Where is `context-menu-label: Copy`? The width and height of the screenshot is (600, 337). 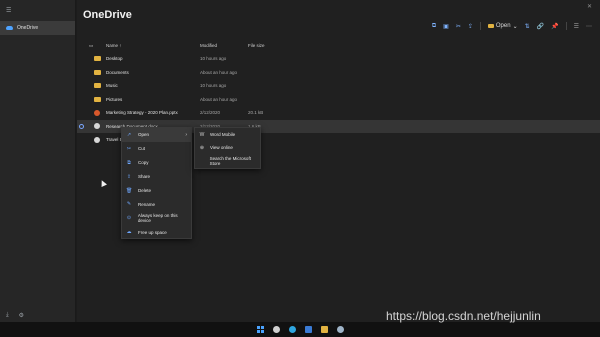
context-menu-label: Copy is located at coordinates (143, 163).